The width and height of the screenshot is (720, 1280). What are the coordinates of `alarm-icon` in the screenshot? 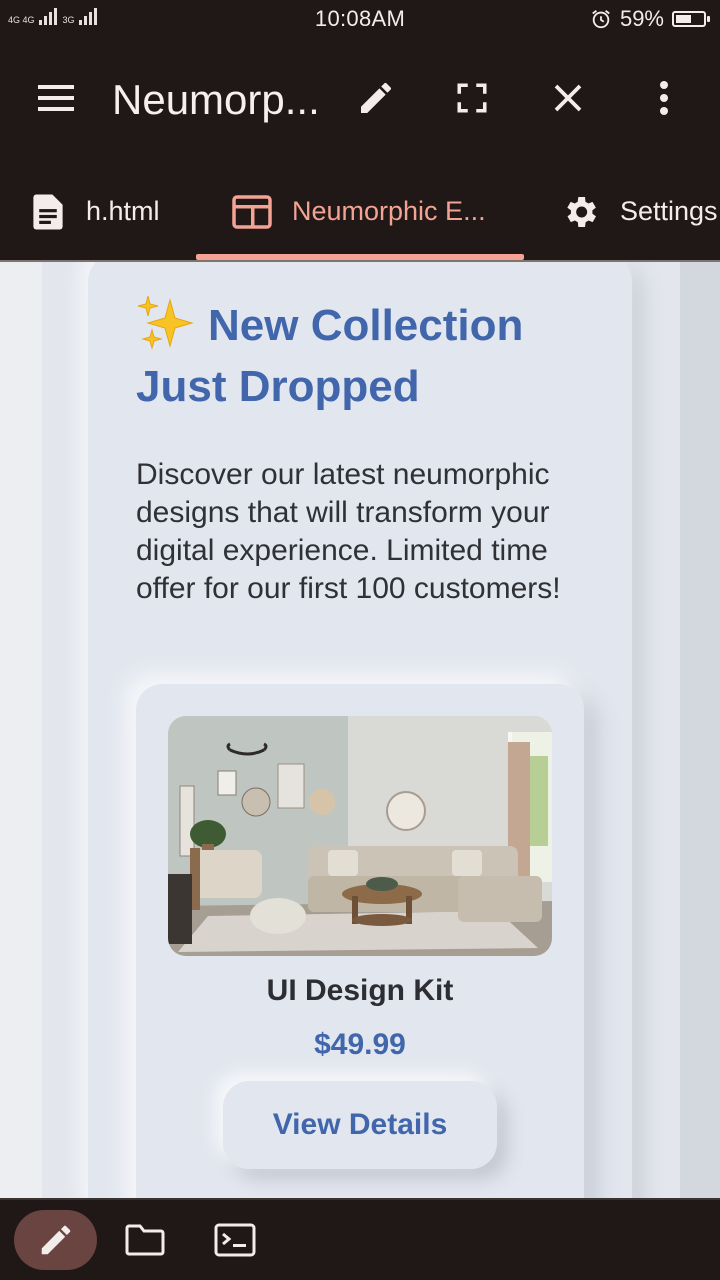 It's located at (601, 19).